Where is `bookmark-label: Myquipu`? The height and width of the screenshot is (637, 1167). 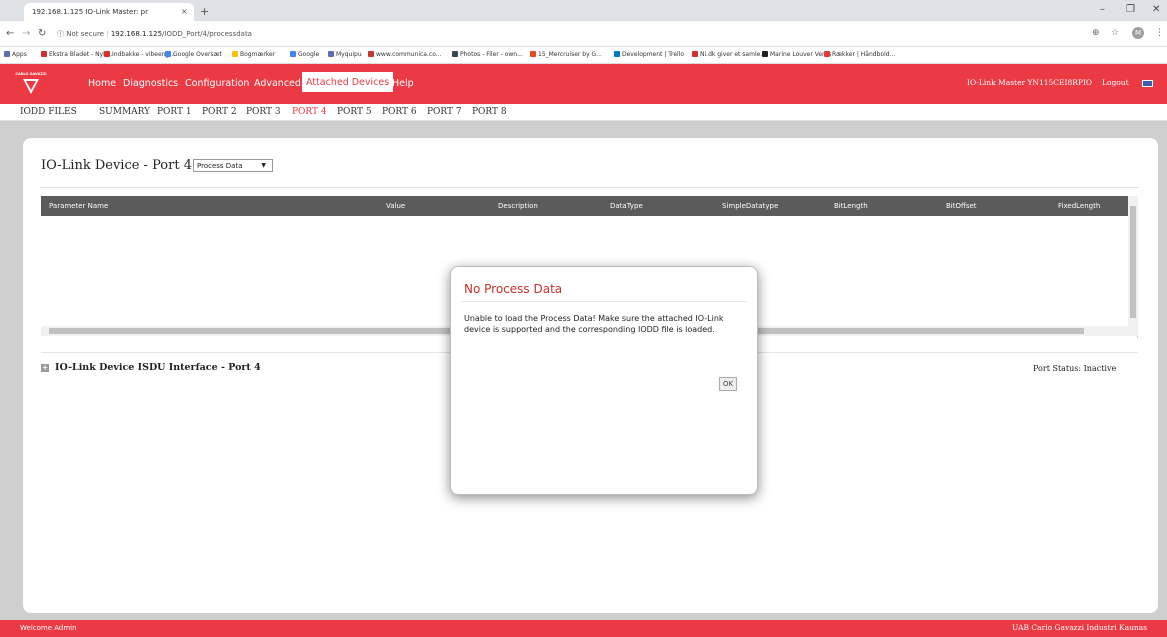
bookmark-label: Myquipu is located at coordinates (349, 54).